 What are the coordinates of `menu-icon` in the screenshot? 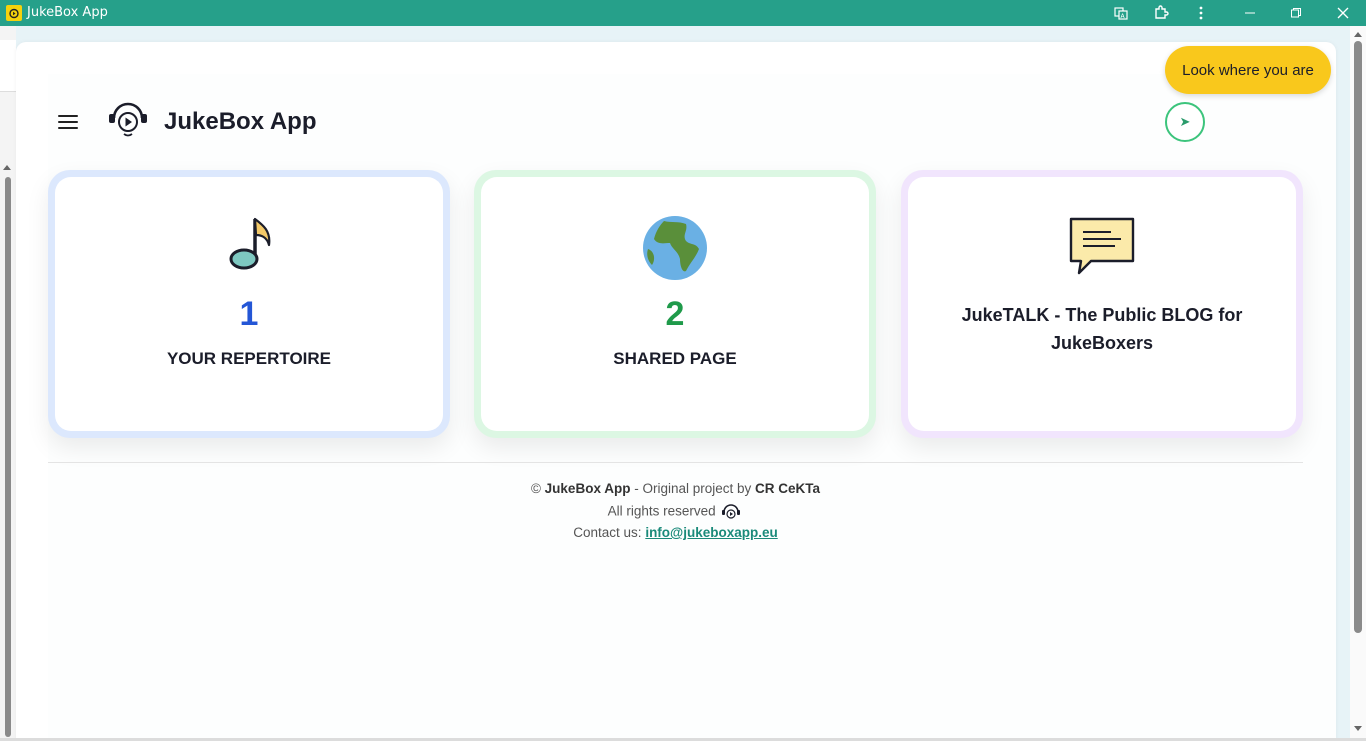 It's located at (68, 122).